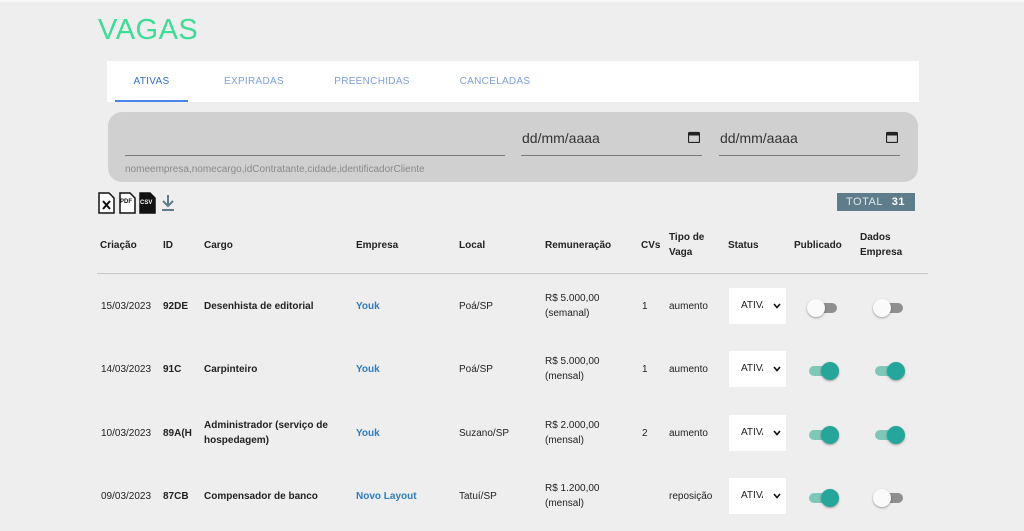 The height and width of the screenshot is (531, 1024). What do you see at coordinates (572, 433) in the screenshot?
I see `cell-remuneracao: R$ 2.000,00 (mensal)` at bounding box center [572, 433].